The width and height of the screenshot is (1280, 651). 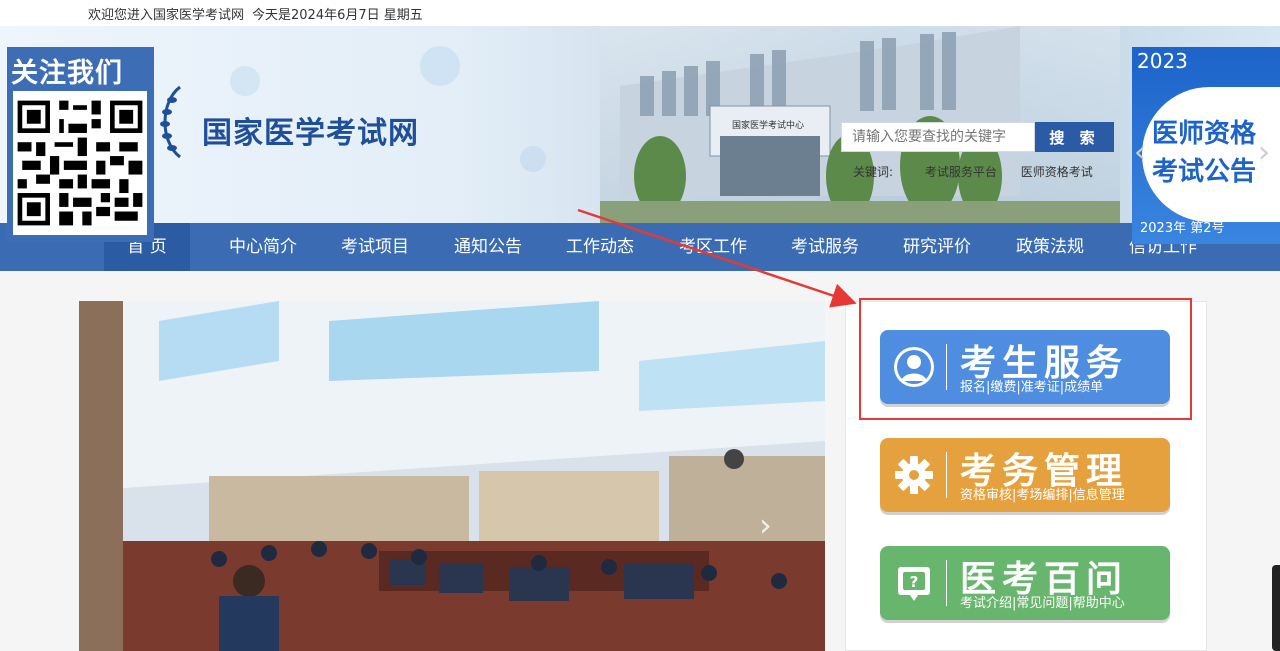 I want to click on nav-item-regional: 考区工作, so click(x=713, y=247).